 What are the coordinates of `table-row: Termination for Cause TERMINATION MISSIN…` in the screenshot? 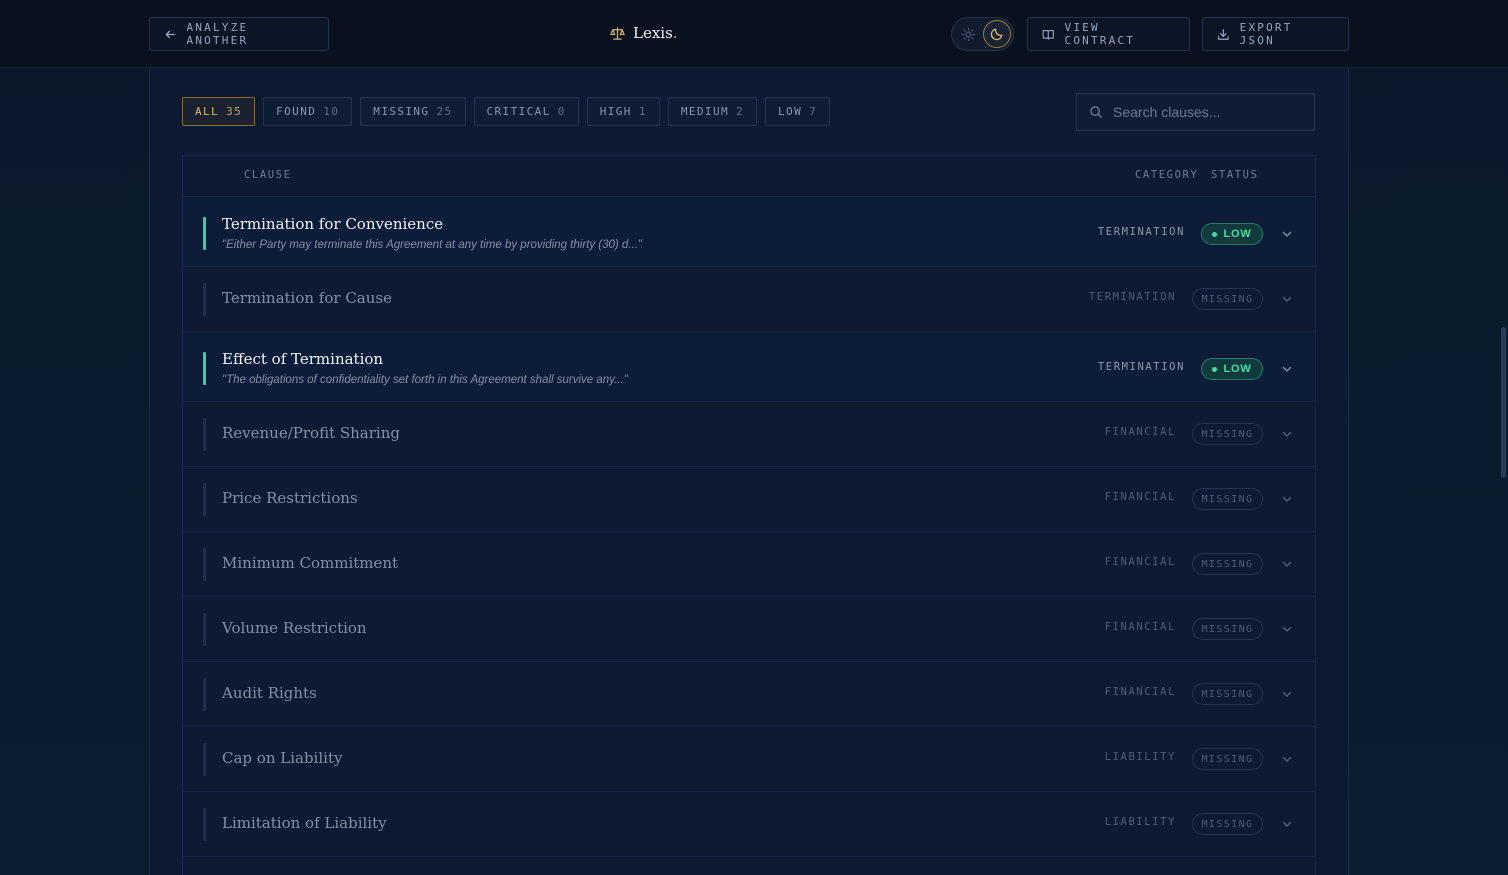 It's located at (749, 299).